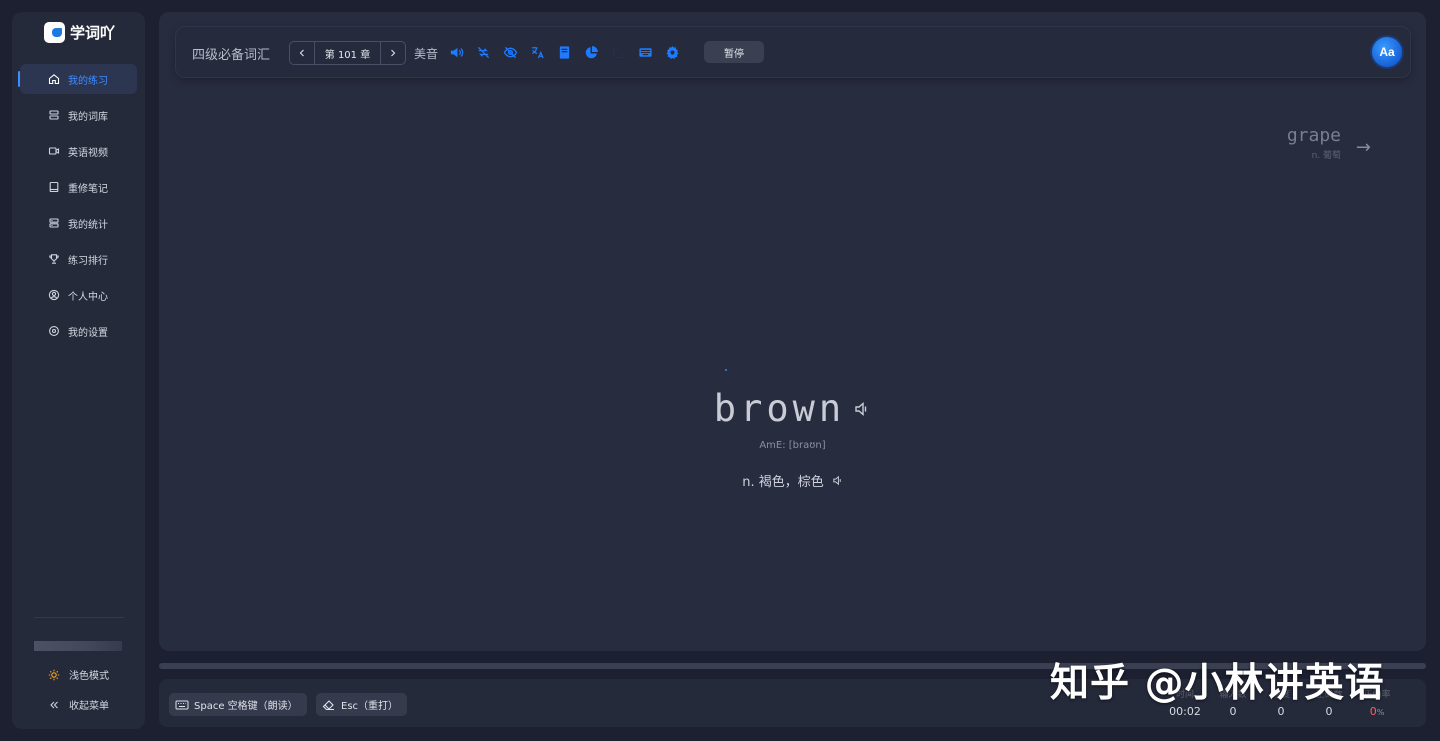  Describe the element at coordinates (54, 79) in the screenshot. I see `home-icon` at that location.